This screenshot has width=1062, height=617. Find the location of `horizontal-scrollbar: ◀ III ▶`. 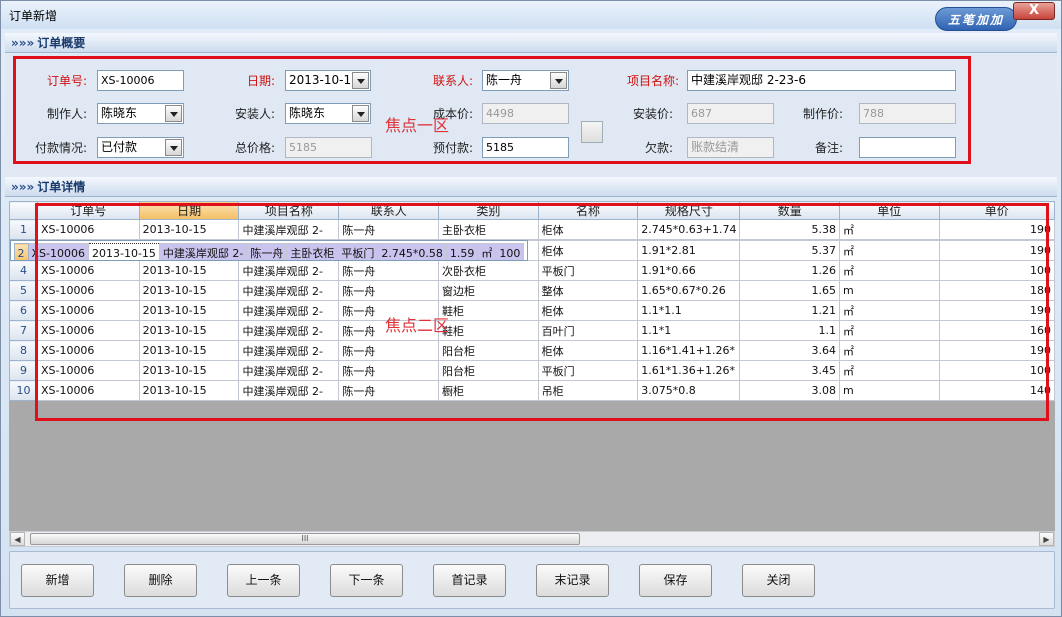

horizontal-scrollbar: ◀ III ▶ is located at coordinates (532, 539).